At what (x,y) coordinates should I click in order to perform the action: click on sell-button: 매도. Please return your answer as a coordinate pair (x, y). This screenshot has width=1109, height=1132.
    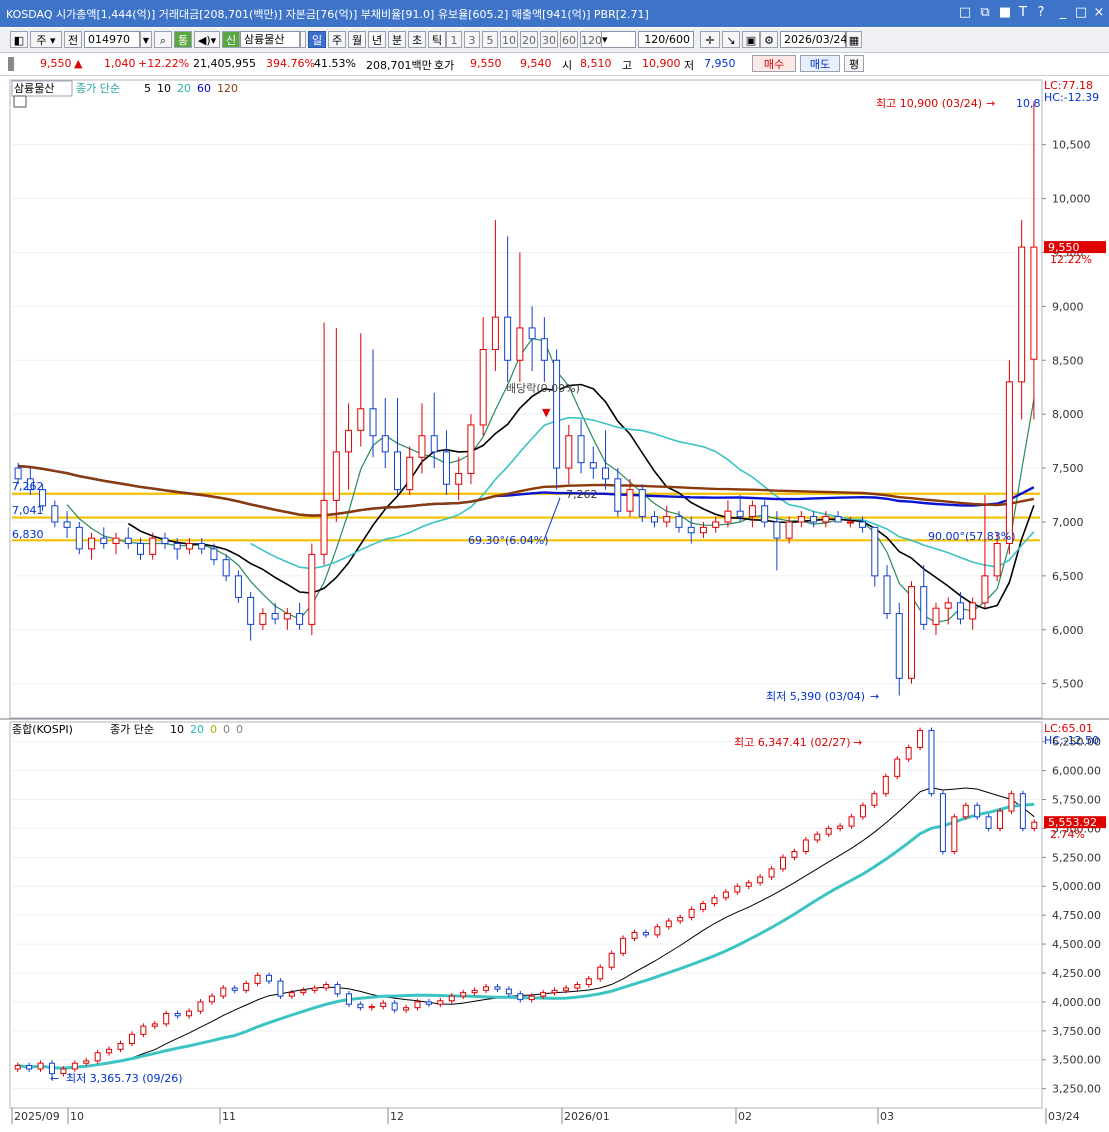
    Looking at the image, I should click on (820, 63).